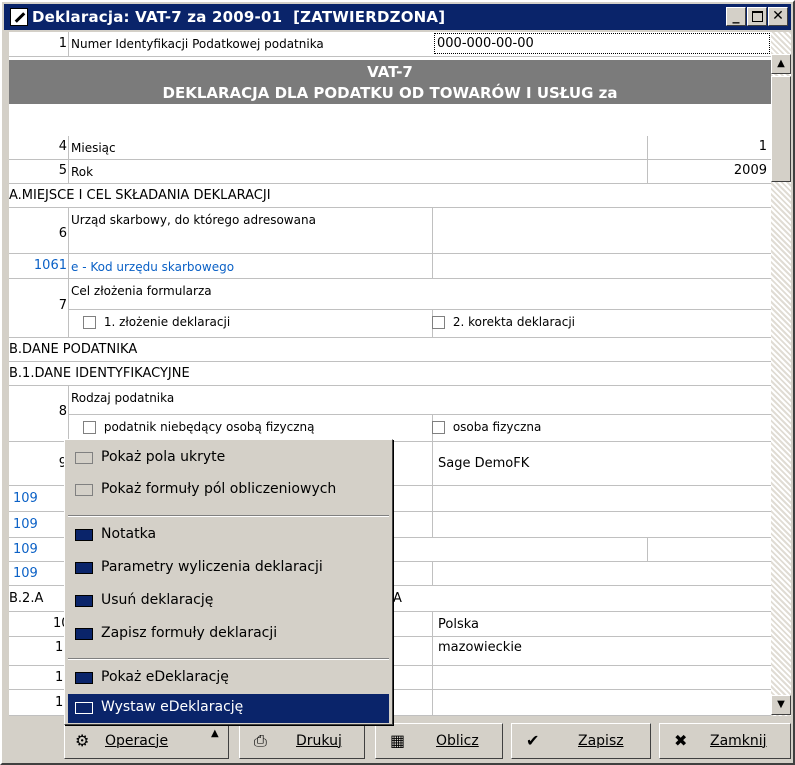 The image size is (795, 765). I want to click on menu-item-usun: Usuń deklarację, so click(228, 601).